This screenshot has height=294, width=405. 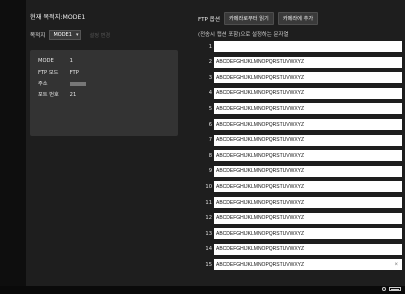 What do you see at coordinates (71, 61) in the screenshot?
I see `info-value: 1` at bounding box center [71, 61].